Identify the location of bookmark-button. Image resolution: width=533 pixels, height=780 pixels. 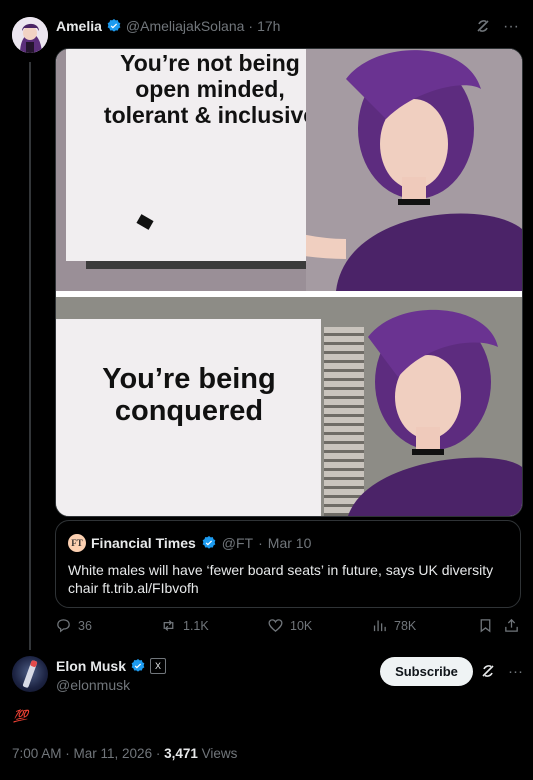
(485, 625).